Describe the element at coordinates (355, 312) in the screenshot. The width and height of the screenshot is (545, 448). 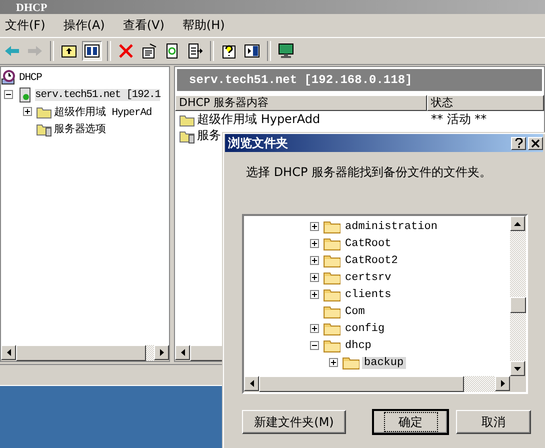
I see `folder-item: Com` at that location.